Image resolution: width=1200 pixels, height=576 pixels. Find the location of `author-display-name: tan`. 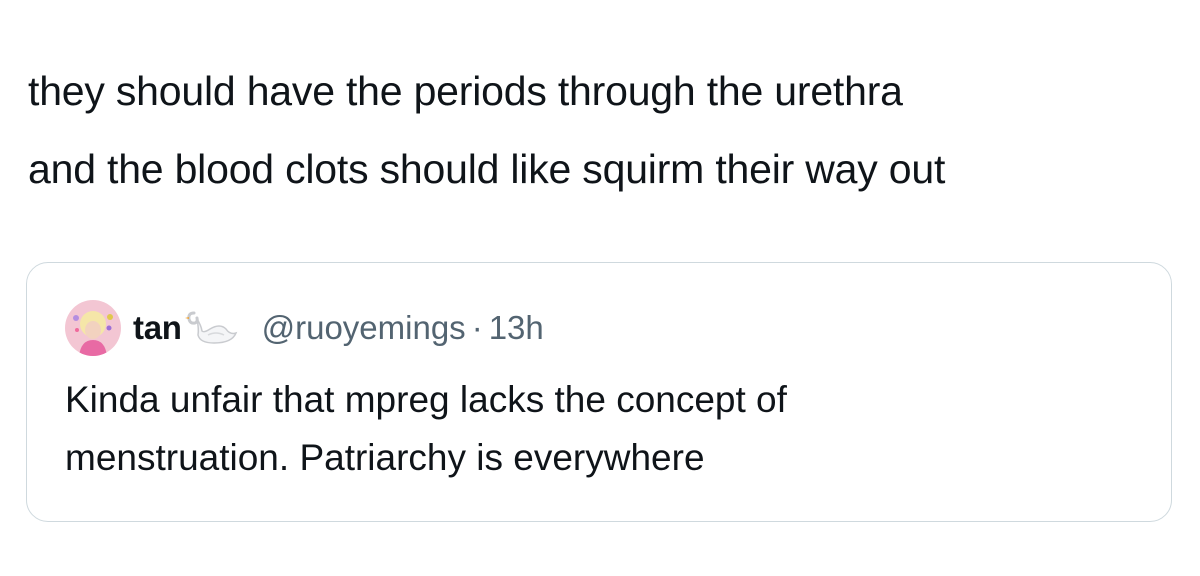

author-display-name: tan is located at coordinates (157, 328).